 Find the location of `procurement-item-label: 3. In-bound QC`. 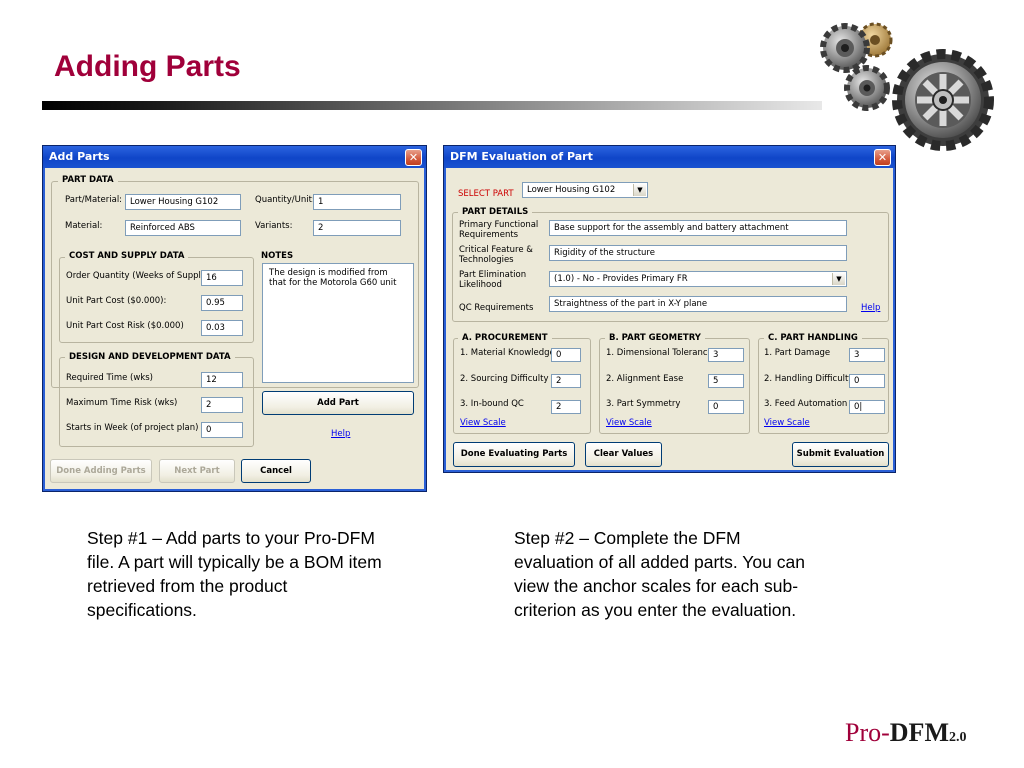

procurement-item-label: 3. In-bound QC is located at coordinates (492, 404).